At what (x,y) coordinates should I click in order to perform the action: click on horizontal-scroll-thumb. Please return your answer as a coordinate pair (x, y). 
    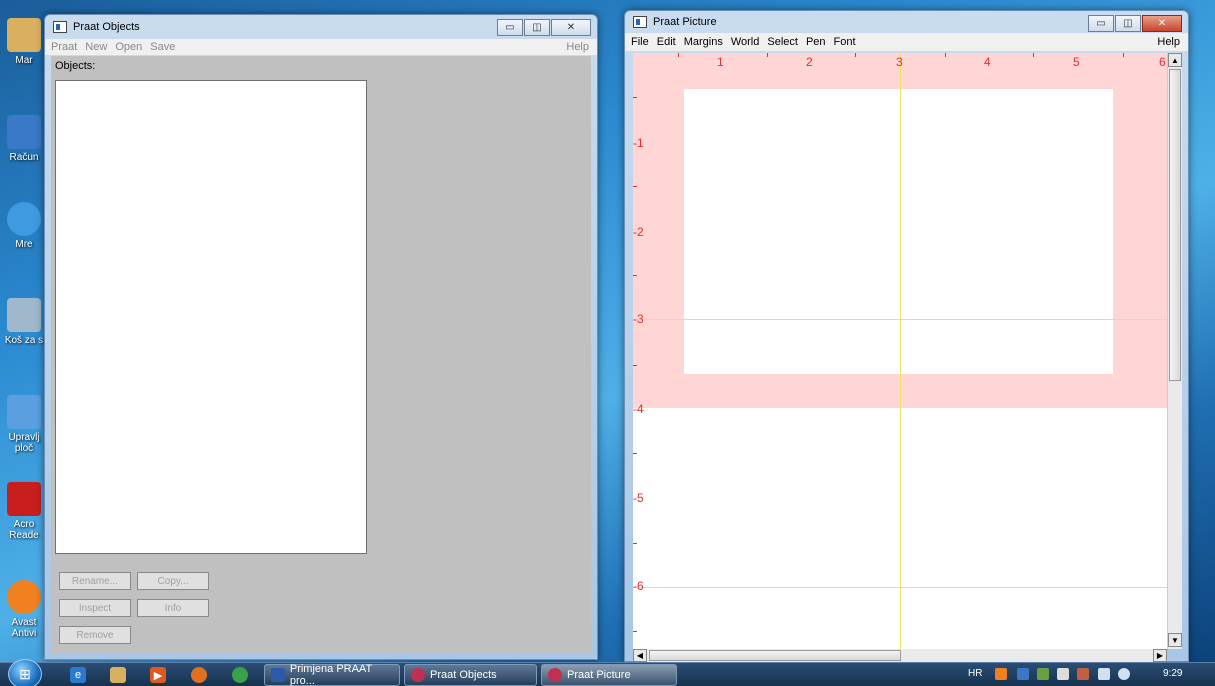
    Looking at the image, I should click on (775, 655).